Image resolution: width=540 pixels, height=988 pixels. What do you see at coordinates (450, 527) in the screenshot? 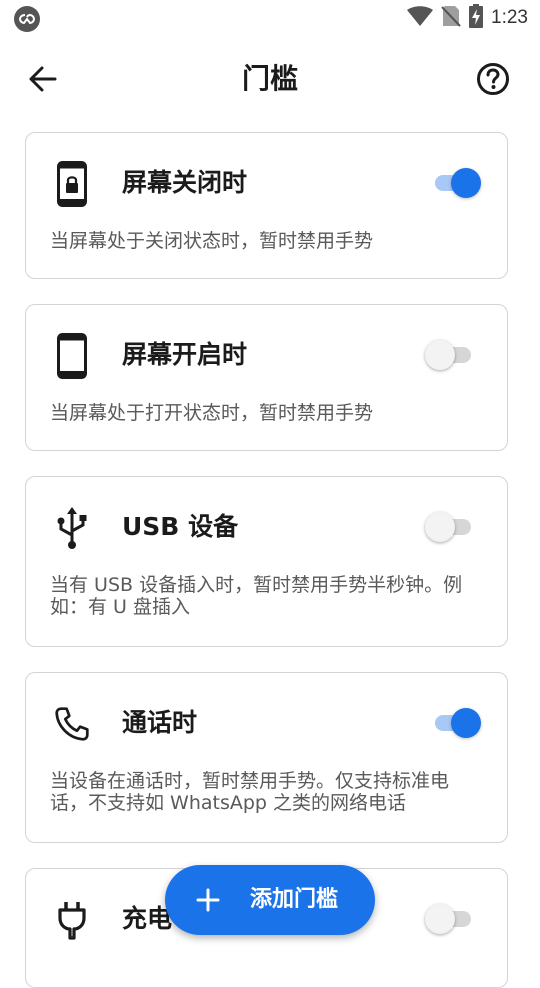
I see `usb-toggle` at bounding box center [450, 527].